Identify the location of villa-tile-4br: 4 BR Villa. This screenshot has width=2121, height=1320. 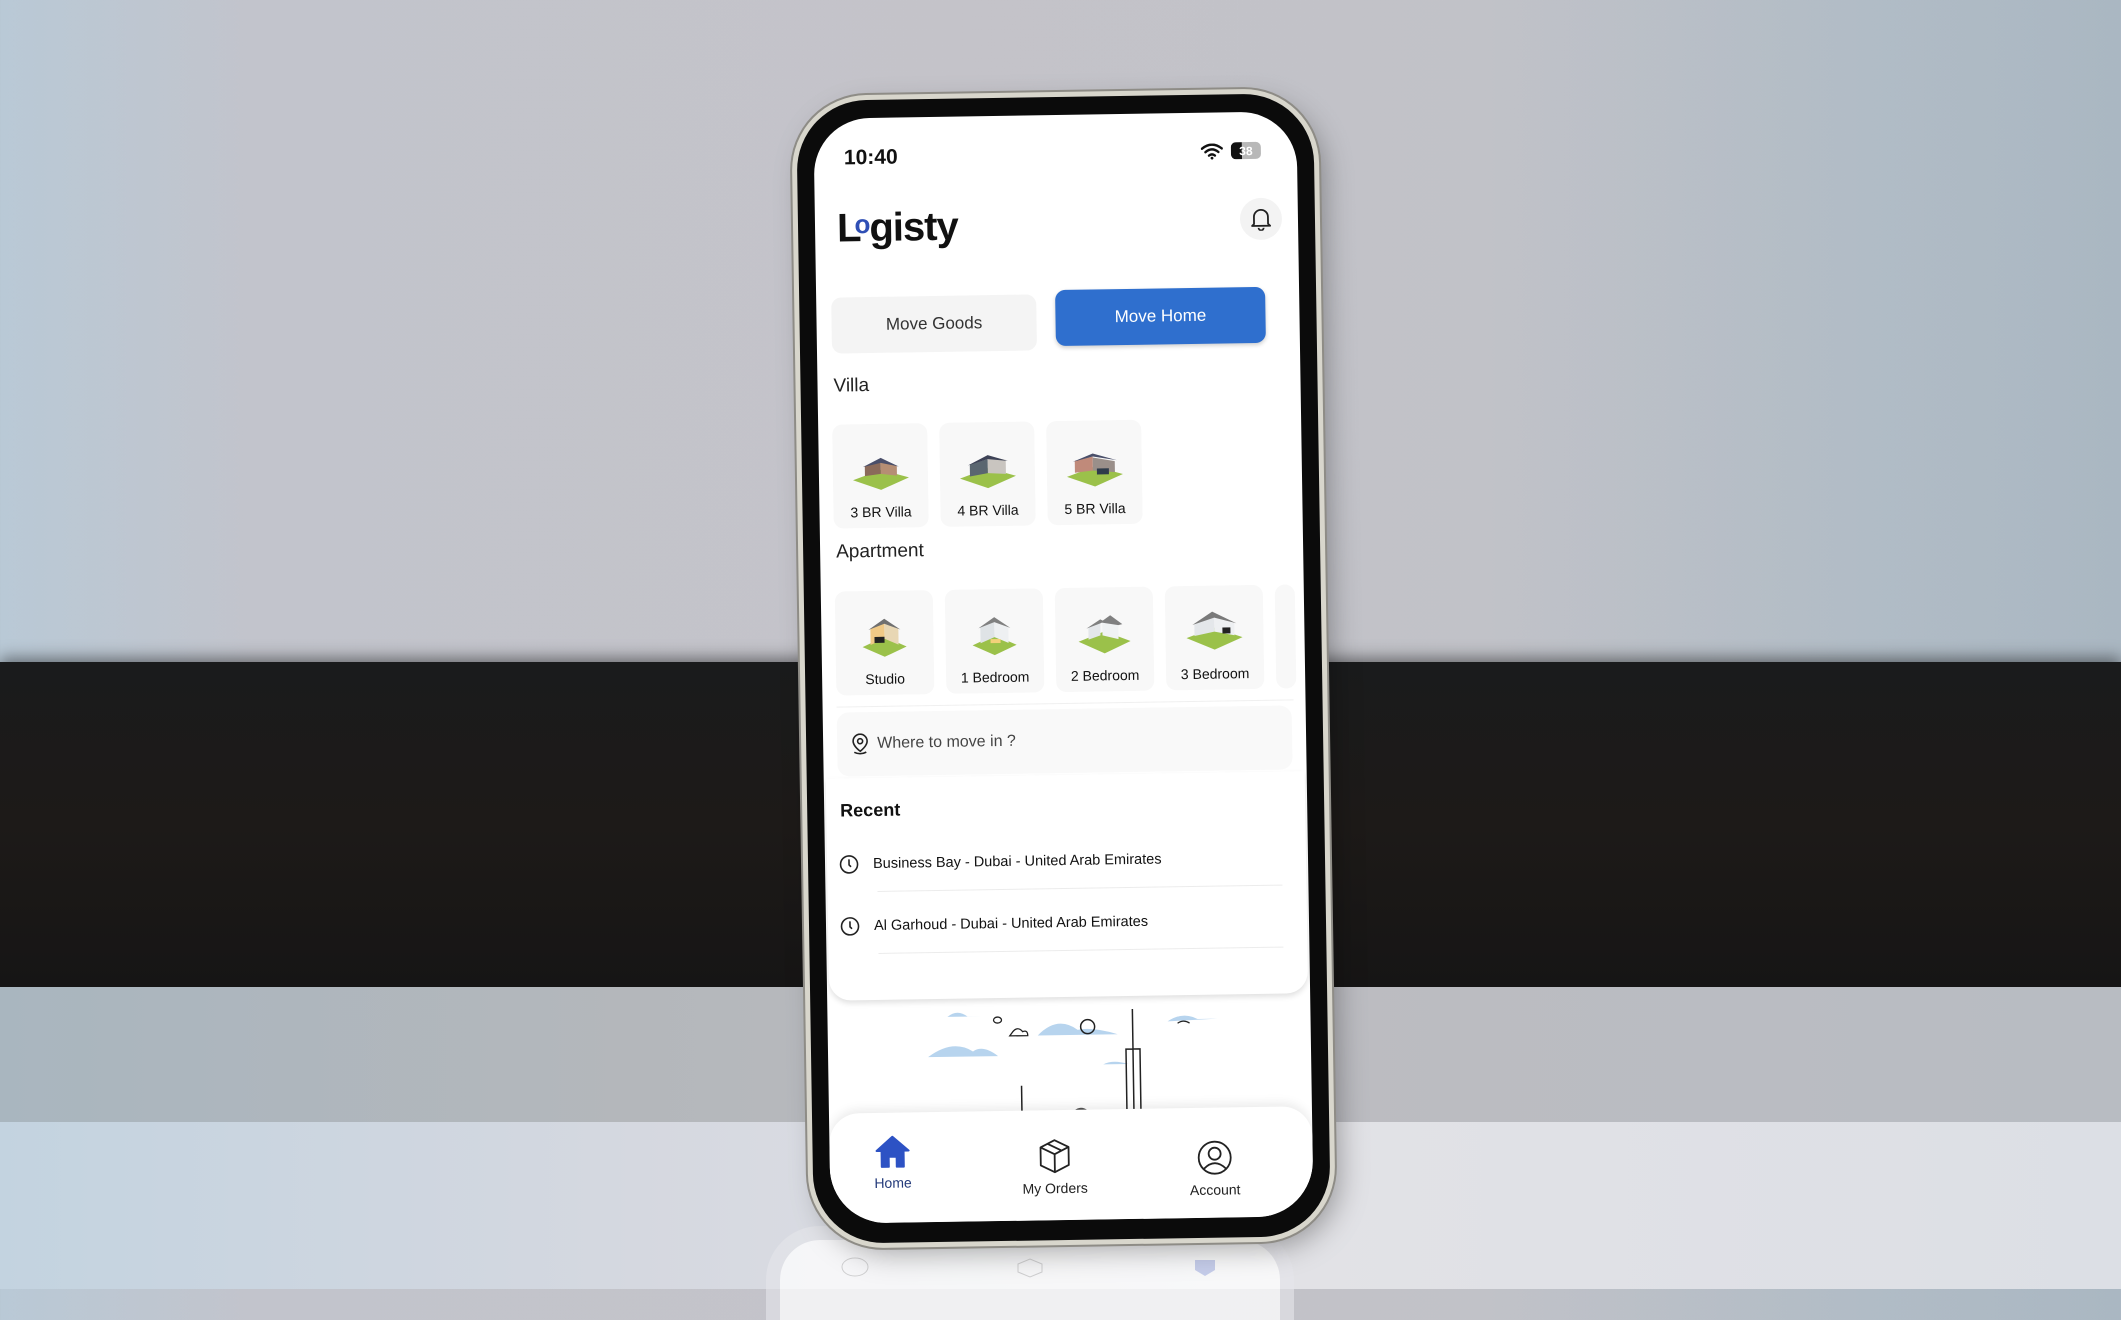
(987, 474).